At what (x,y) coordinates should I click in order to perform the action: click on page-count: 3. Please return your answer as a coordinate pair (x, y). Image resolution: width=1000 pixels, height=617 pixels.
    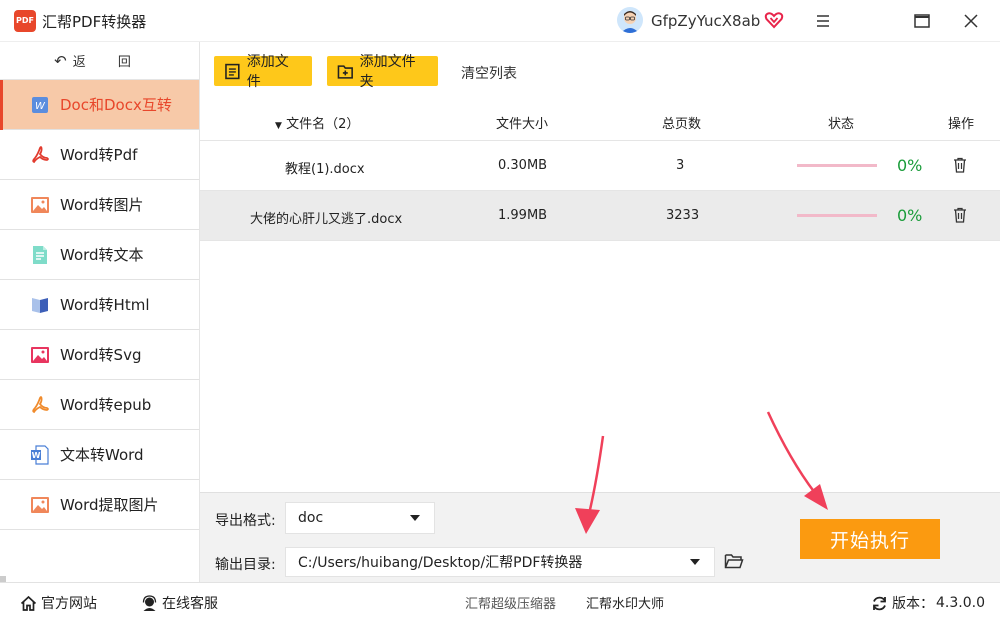
    Looking at the image, I should click on (680, 165).